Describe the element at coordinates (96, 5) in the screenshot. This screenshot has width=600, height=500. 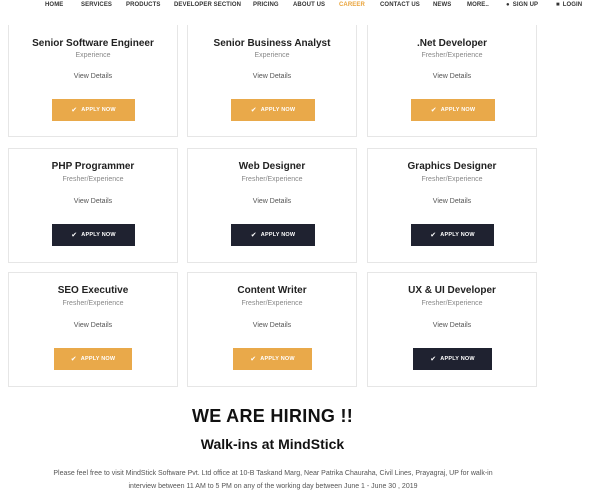
I see `nav-services: SERVICES` at that location.